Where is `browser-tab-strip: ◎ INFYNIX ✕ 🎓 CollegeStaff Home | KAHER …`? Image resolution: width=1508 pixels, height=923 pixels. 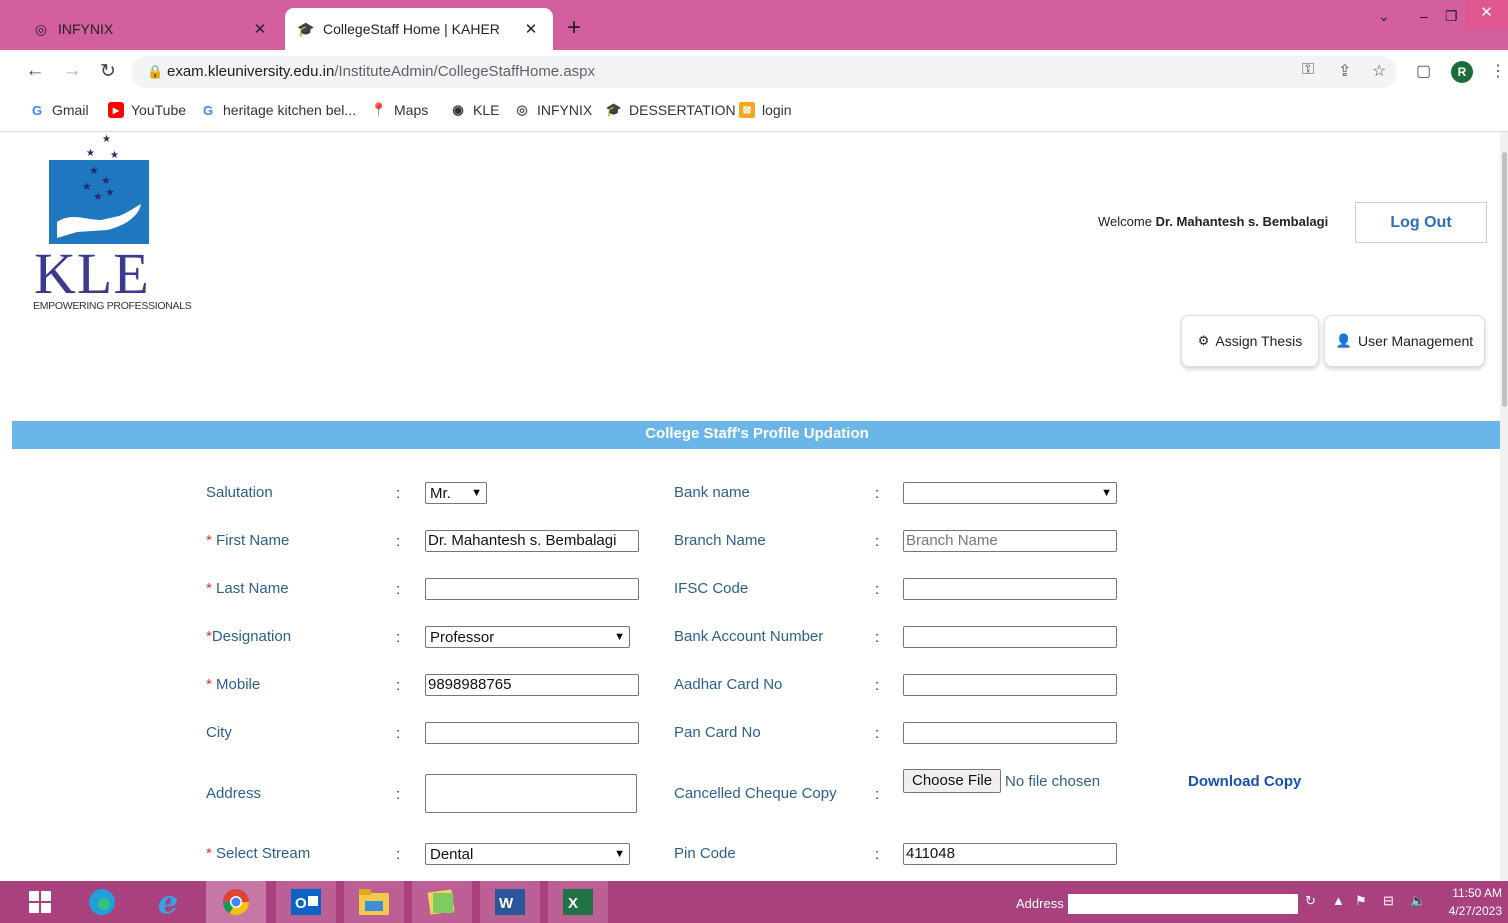 browser-tab-strip: ◎ INFYNIX ✕ 🎓 CollegeStaff Home | KAHER … is located at coordinates (754, 25).